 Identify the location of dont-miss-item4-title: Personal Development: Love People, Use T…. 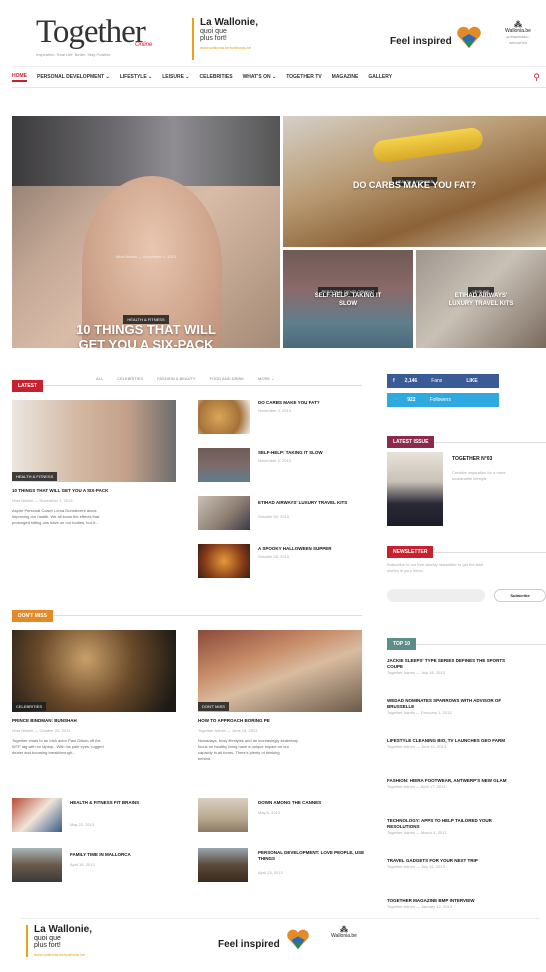
(312, 856).